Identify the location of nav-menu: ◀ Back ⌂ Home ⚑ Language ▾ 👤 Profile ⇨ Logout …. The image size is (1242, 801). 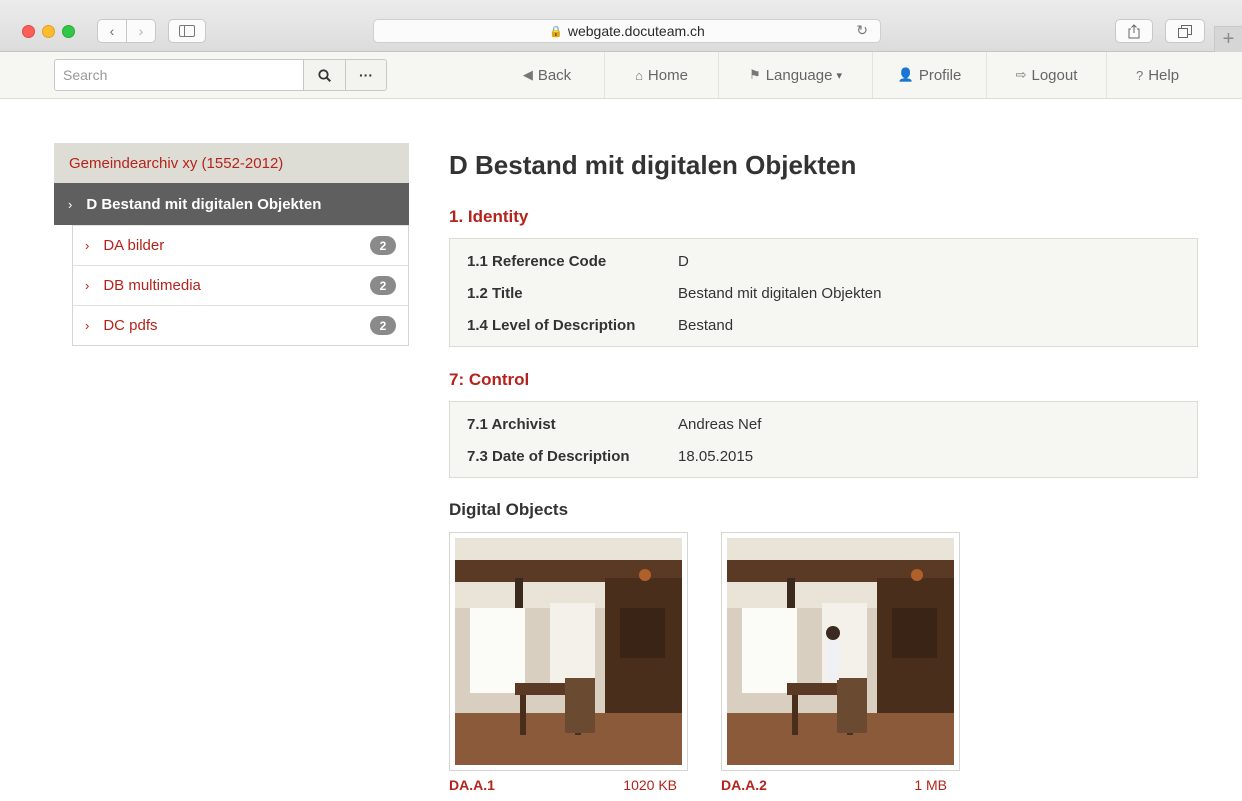
(849, 75).